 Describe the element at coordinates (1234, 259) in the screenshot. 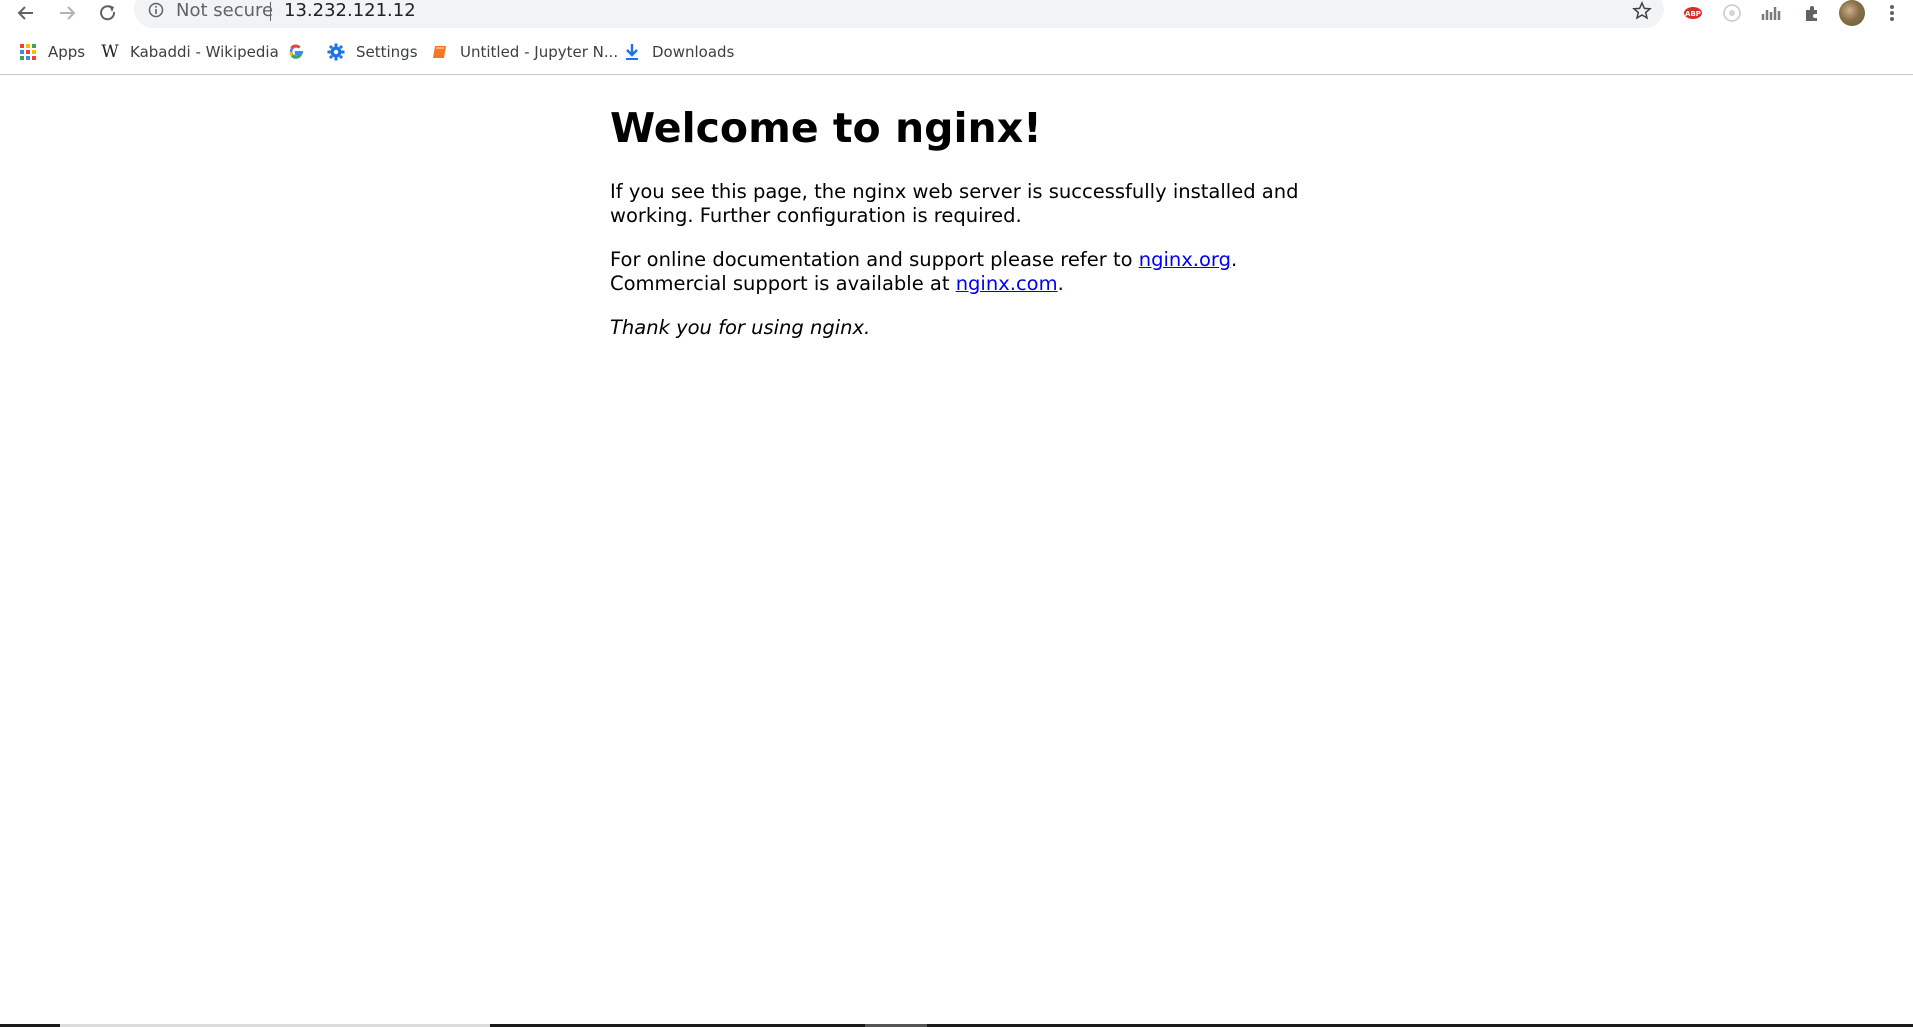

I see `doc-period: .` at that location.